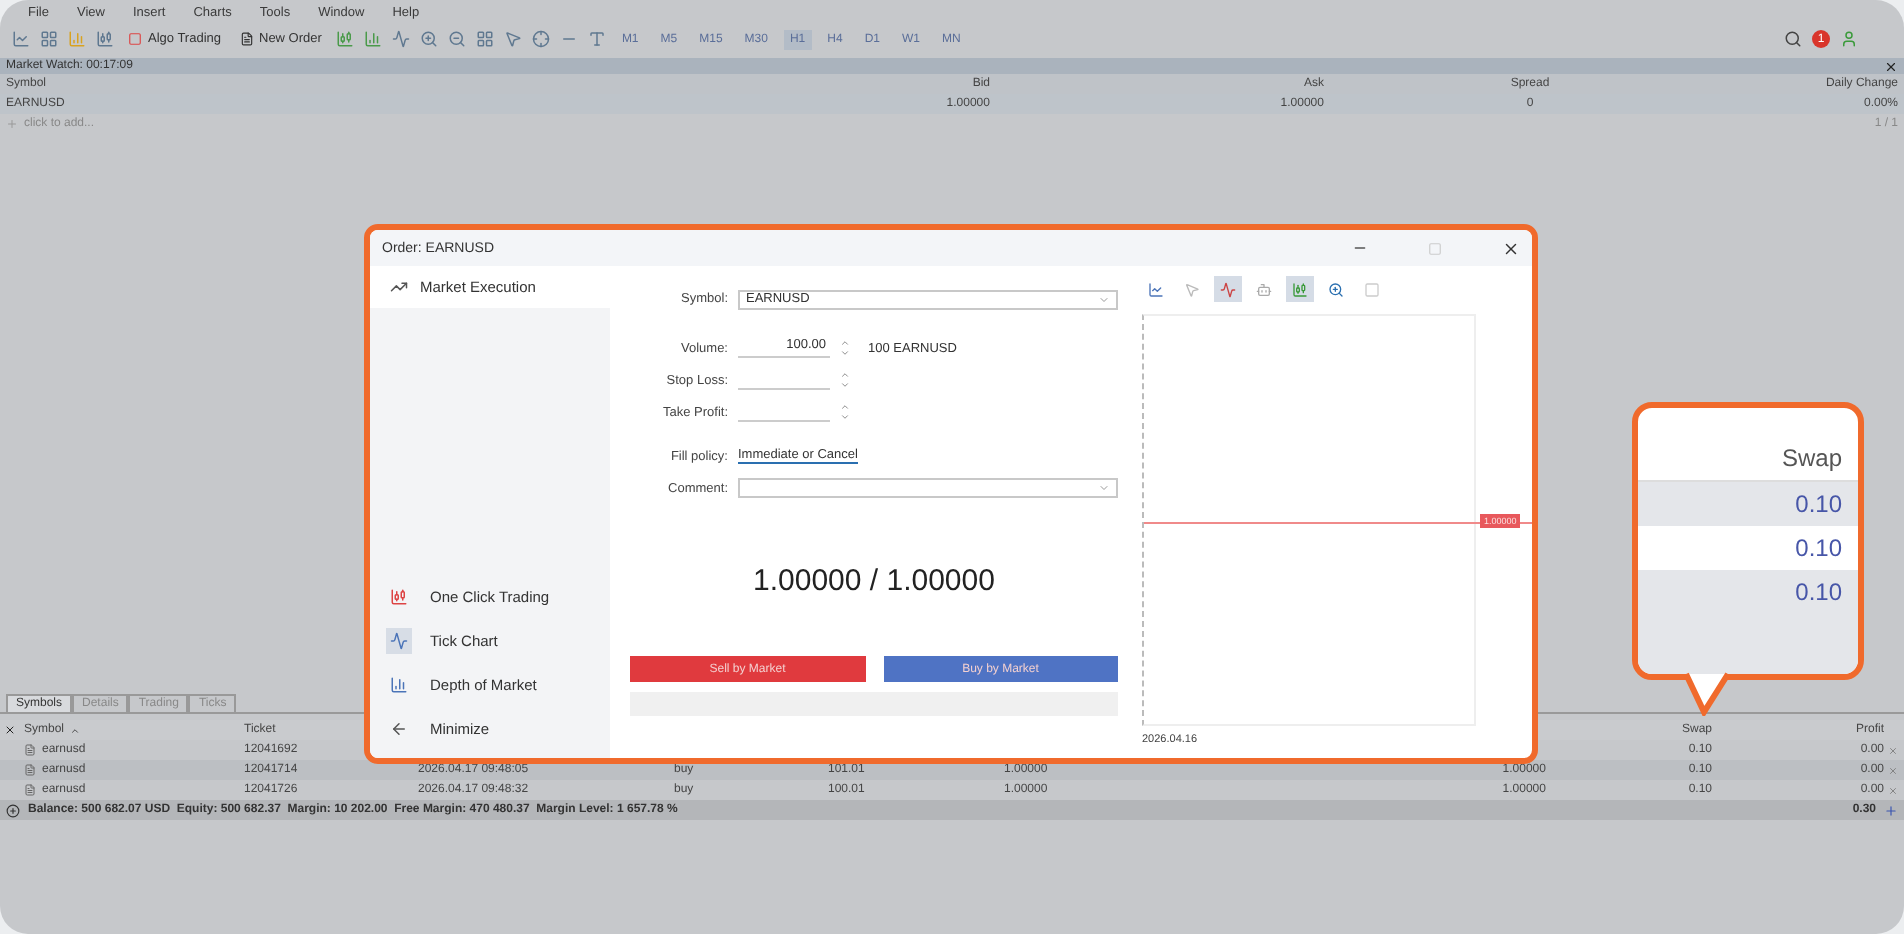 This screenshot has height=934, width=1904. What do you see at coordinates (484, 39) in the screenshot?
I see `grid-icon` at bounding box center [484, 39].